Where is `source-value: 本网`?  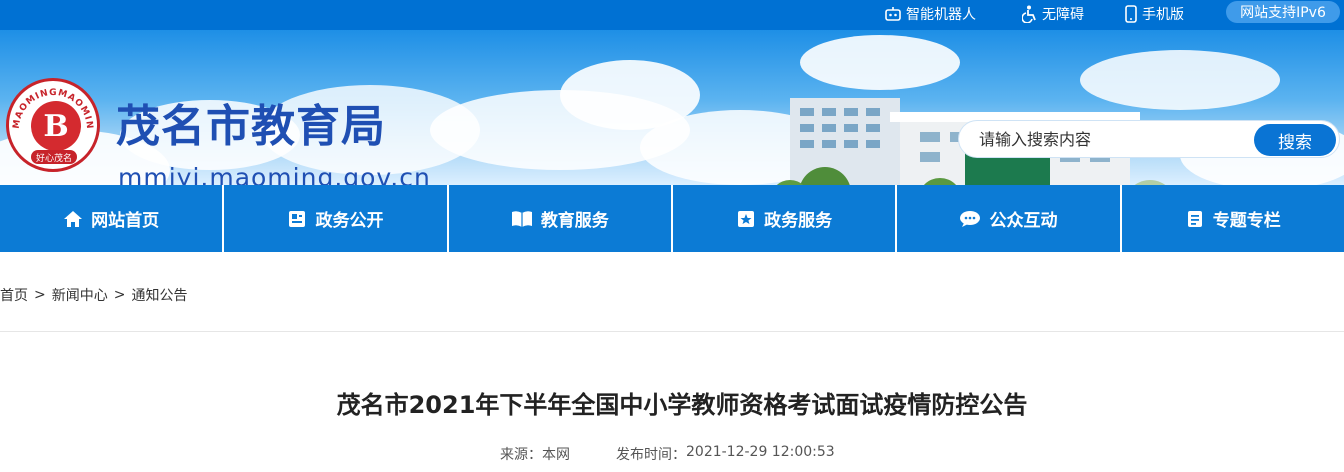 source-value: 本网 is located at coordinates (556, 455).